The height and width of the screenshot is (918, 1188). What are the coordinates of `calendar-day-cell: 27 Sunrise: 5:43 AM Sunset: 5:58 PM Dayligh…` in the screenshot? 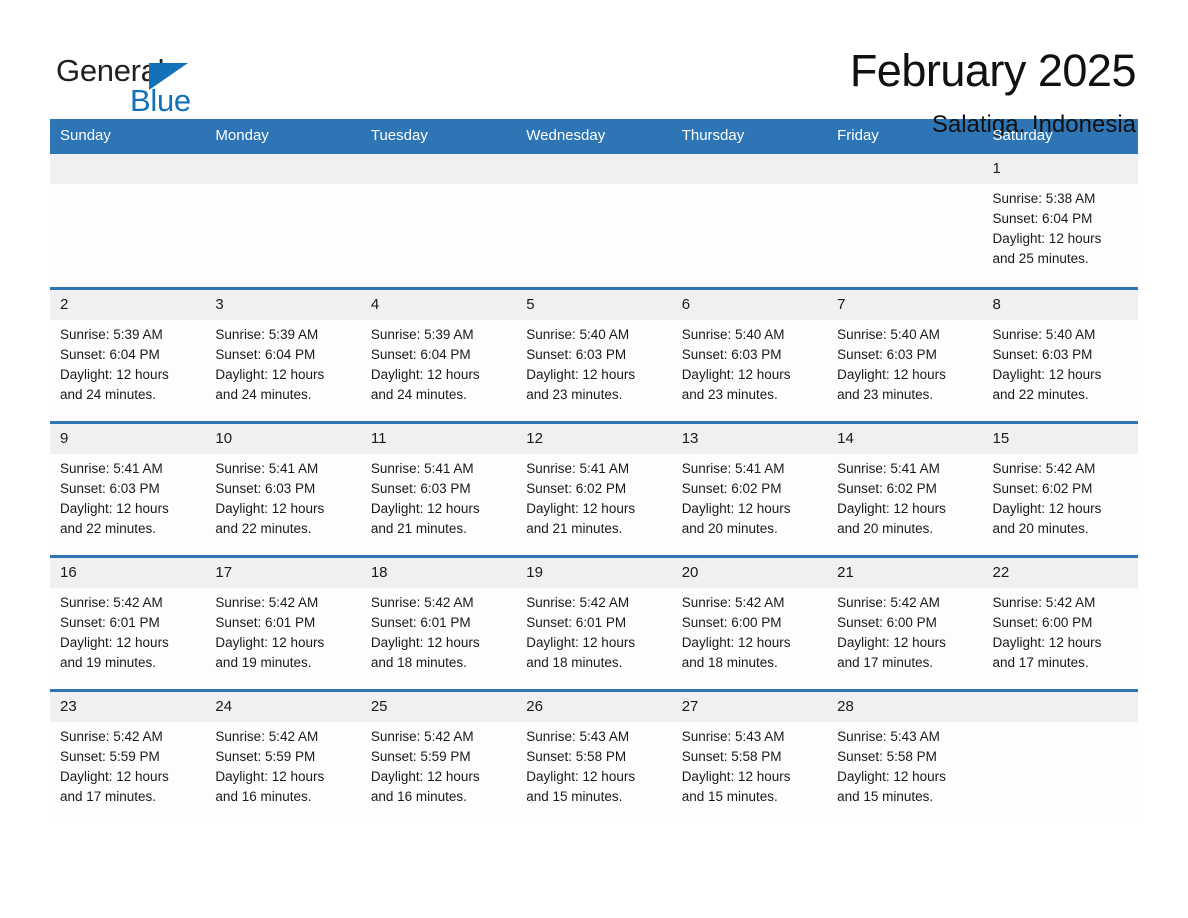 It's located at (749, 756).